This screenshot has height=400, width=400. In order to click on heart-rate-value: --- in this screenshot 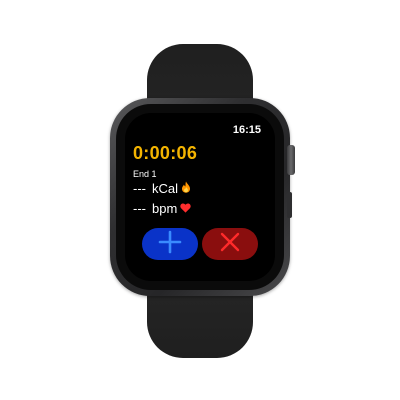, I will do `click(139, 208)`.